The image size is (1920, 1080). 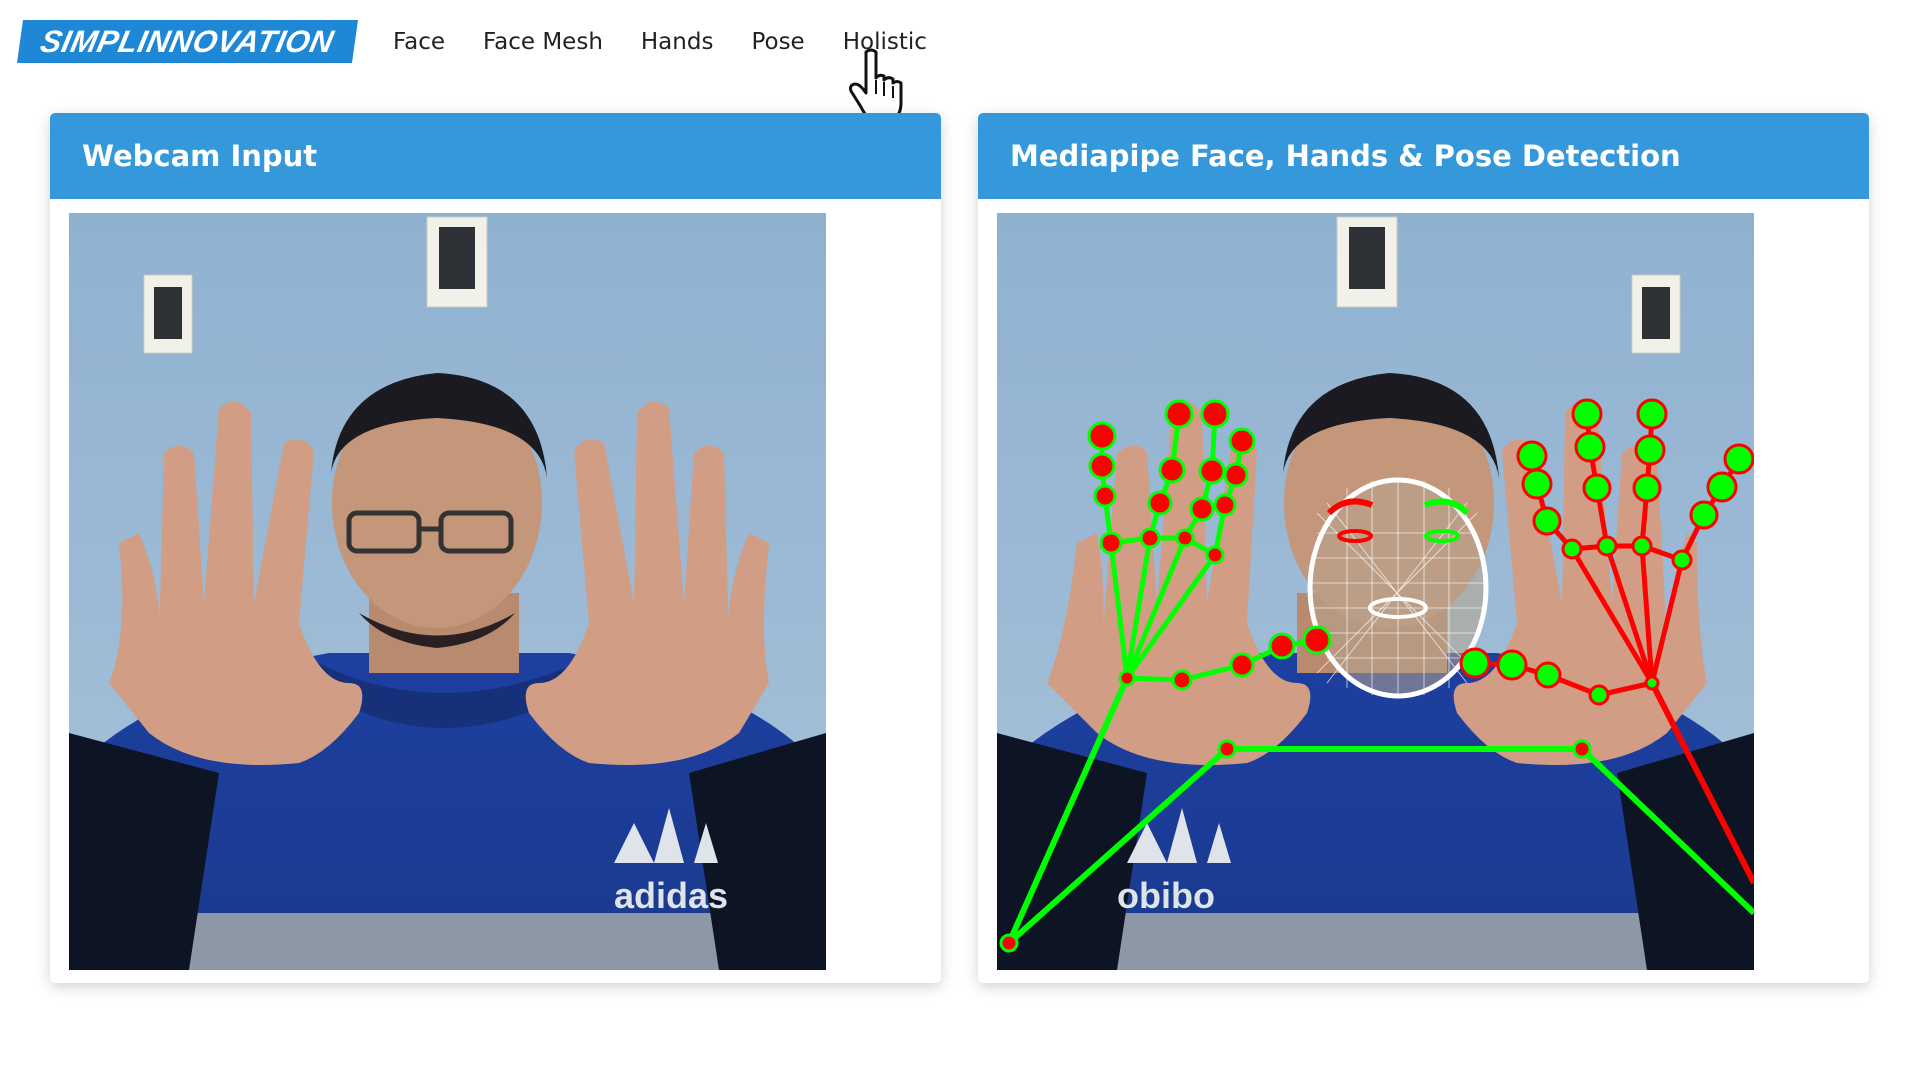 What do you see at coordinates (671, 895) in the screenshot?
I see `svg-text: adidas` at bounding box center [671, 895].